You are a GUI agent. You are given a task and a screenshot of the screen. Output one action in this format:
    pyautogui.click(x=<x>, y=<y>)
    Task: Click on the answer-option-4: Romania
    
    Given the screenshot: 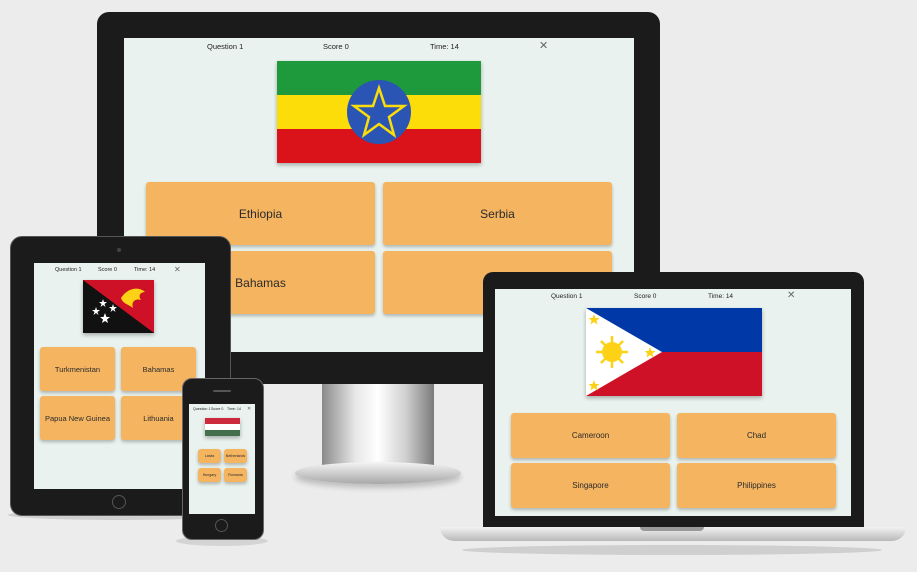 What is the action you would take?
    pyautogui.click(x=235, y=475)
    